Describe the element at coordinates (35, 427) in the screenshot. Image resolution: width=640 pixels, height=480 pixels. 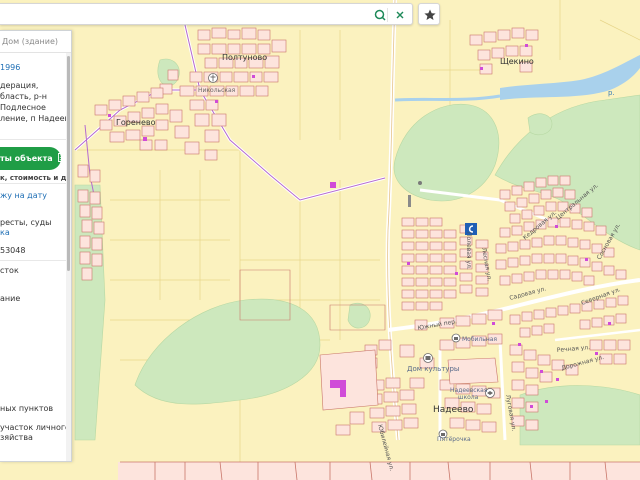
I see `permitted-use-line: участок личного` at that location.